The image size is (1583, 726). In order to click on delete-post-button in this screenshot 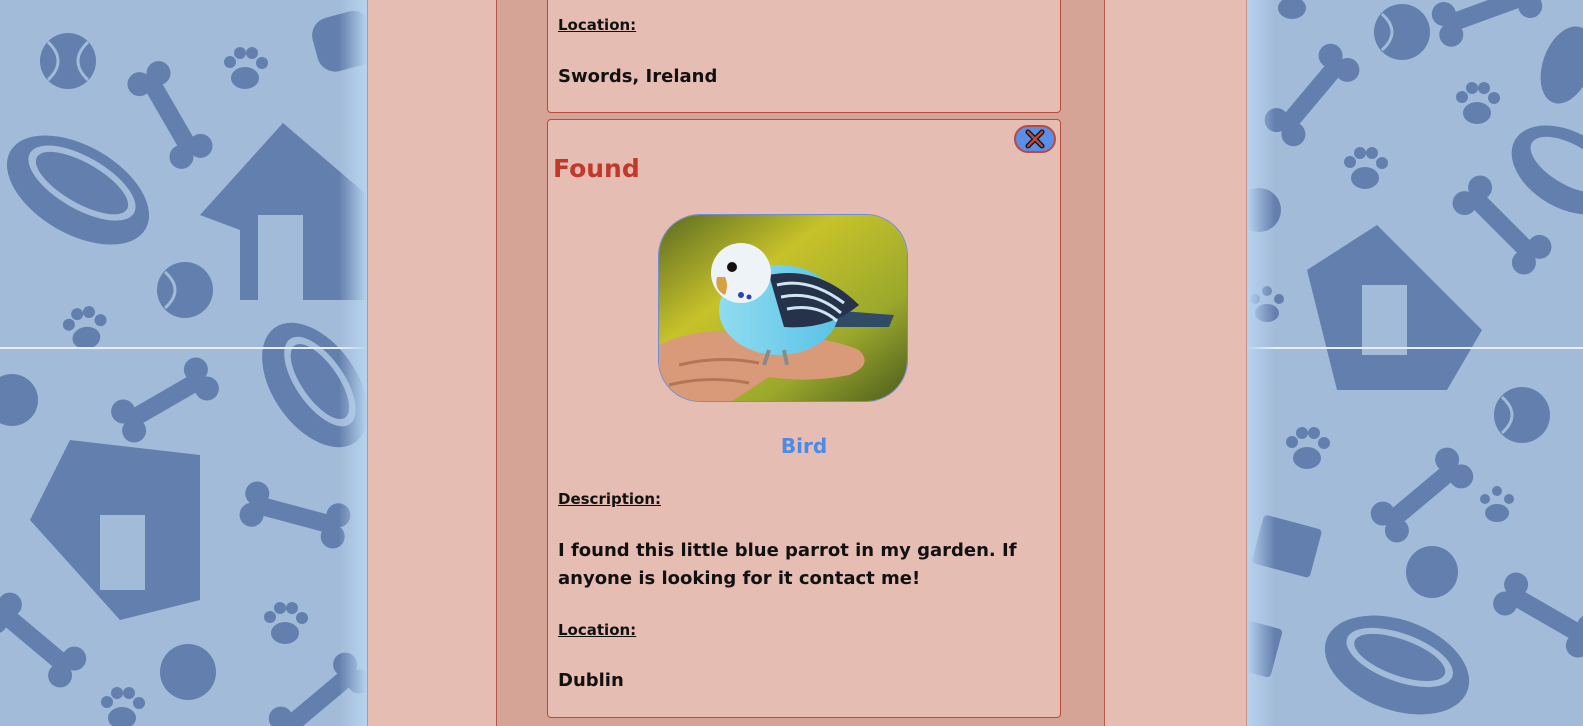, I will do `click(1035, 139)`.